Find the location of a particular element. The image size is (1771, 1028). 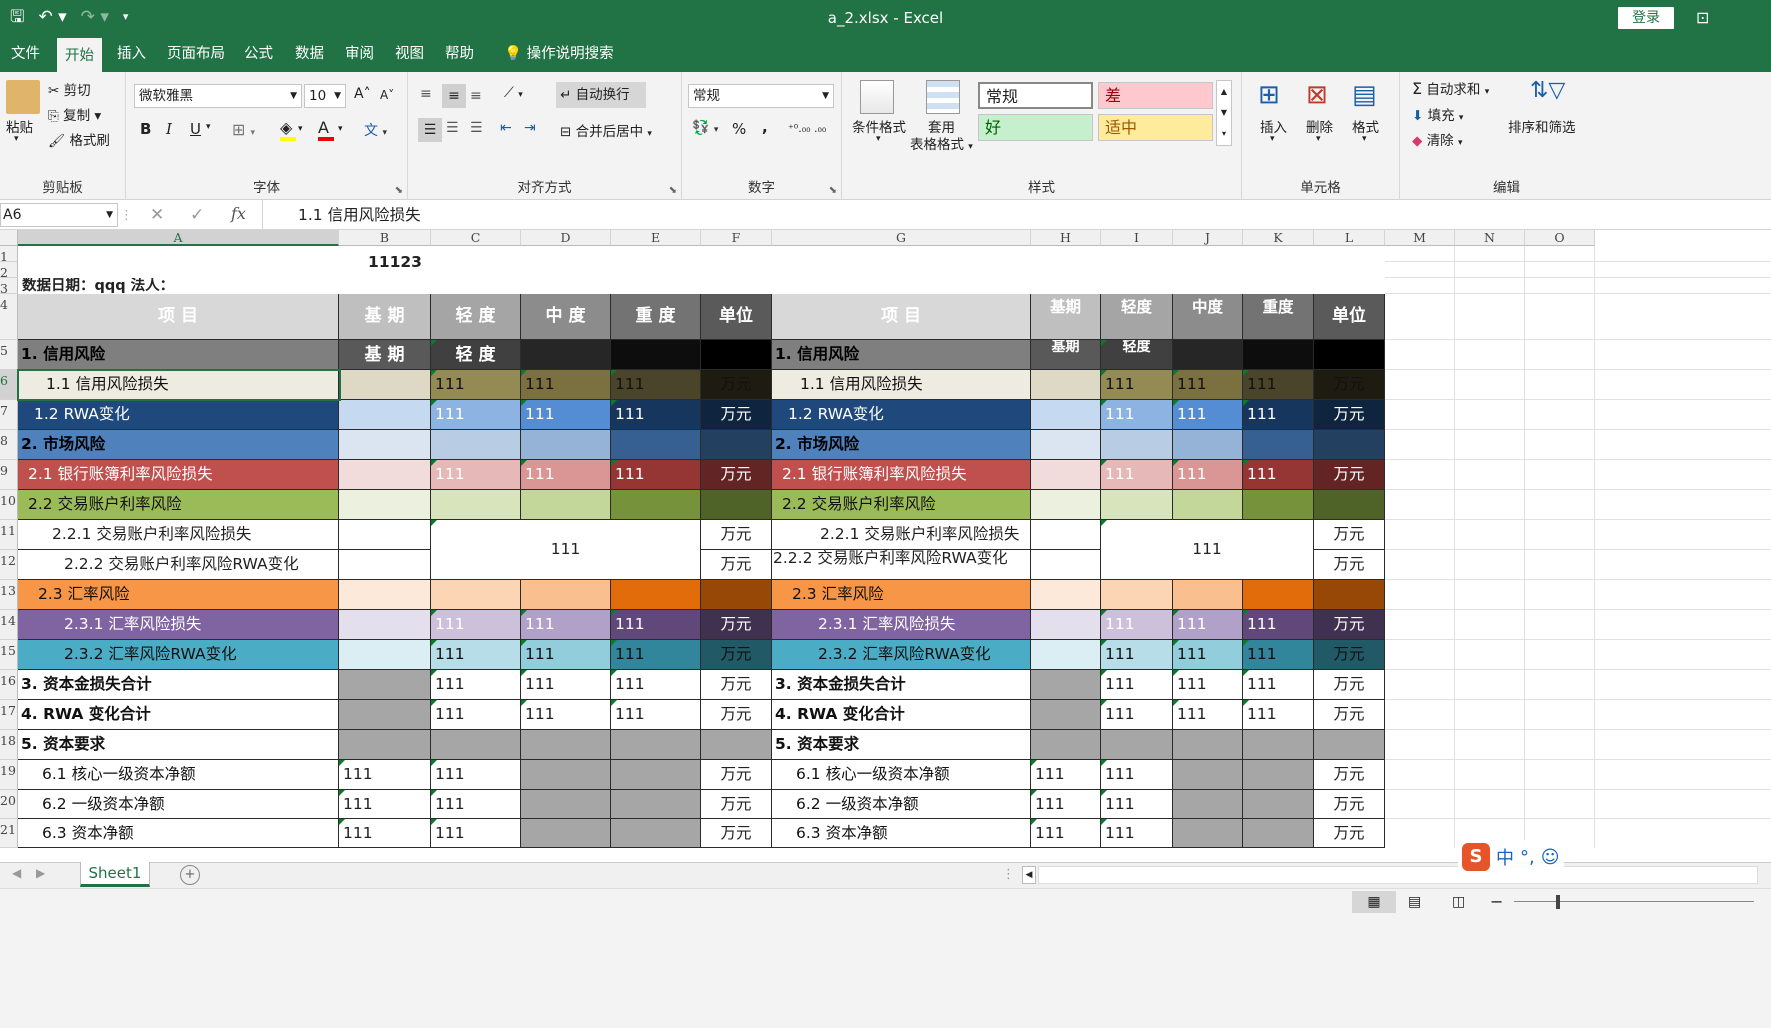

delete-cells-icon: ⊠ is located at coordinates (1317, 95).